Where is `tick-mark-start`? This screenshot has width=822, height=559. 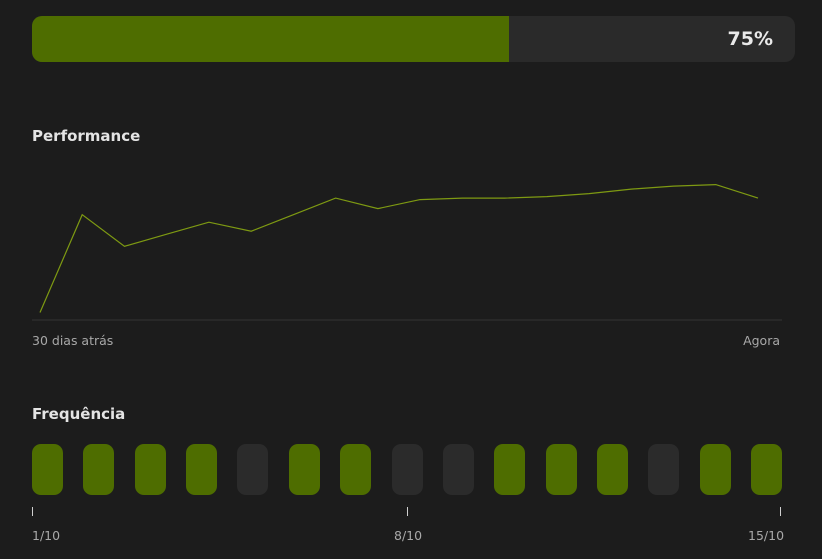
tick-mark-start is located at coordinates (32, 511).